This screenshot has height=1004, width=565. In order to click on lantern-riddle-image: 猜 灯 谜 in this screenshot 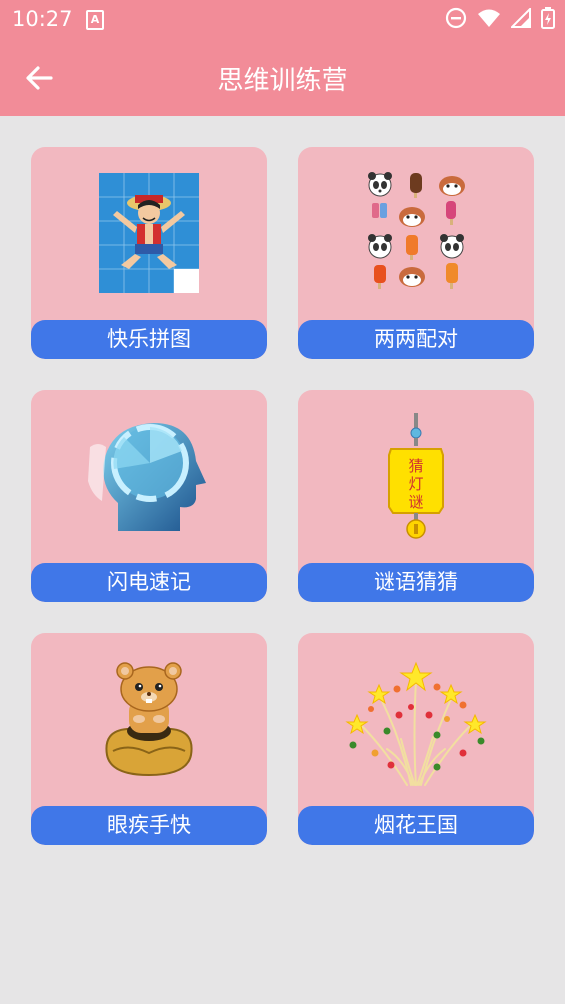, I will do `click(416, 476)`.